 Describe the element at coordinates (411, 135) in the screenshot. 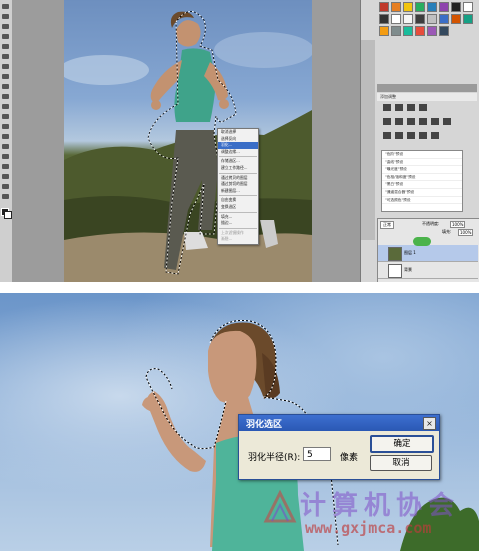

I see `threshold-icon` at that location.